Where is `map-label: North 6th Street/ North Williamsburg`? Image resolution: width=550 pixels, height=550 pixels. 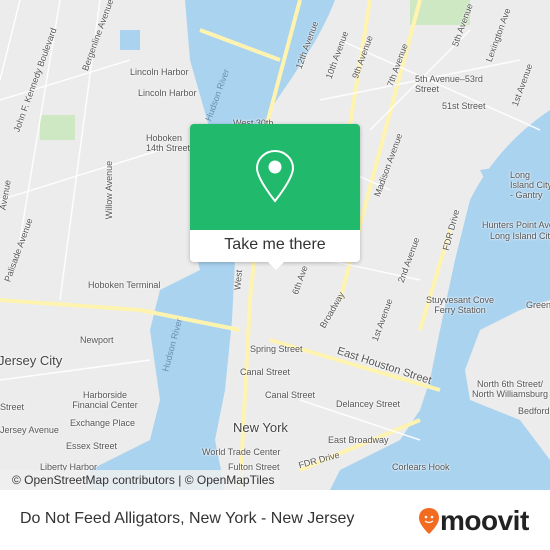
map-label: North 6th Street/ North Williamsburg is located at coordinates (510, 389).